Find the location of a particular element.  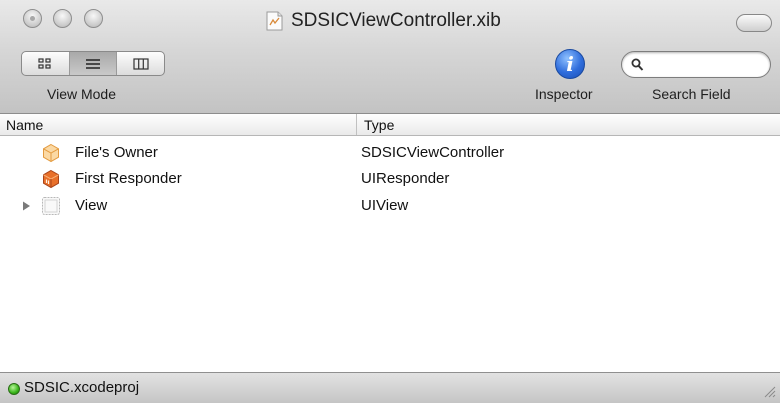

row-type: UIResponder is located at coordinates (405, 178).